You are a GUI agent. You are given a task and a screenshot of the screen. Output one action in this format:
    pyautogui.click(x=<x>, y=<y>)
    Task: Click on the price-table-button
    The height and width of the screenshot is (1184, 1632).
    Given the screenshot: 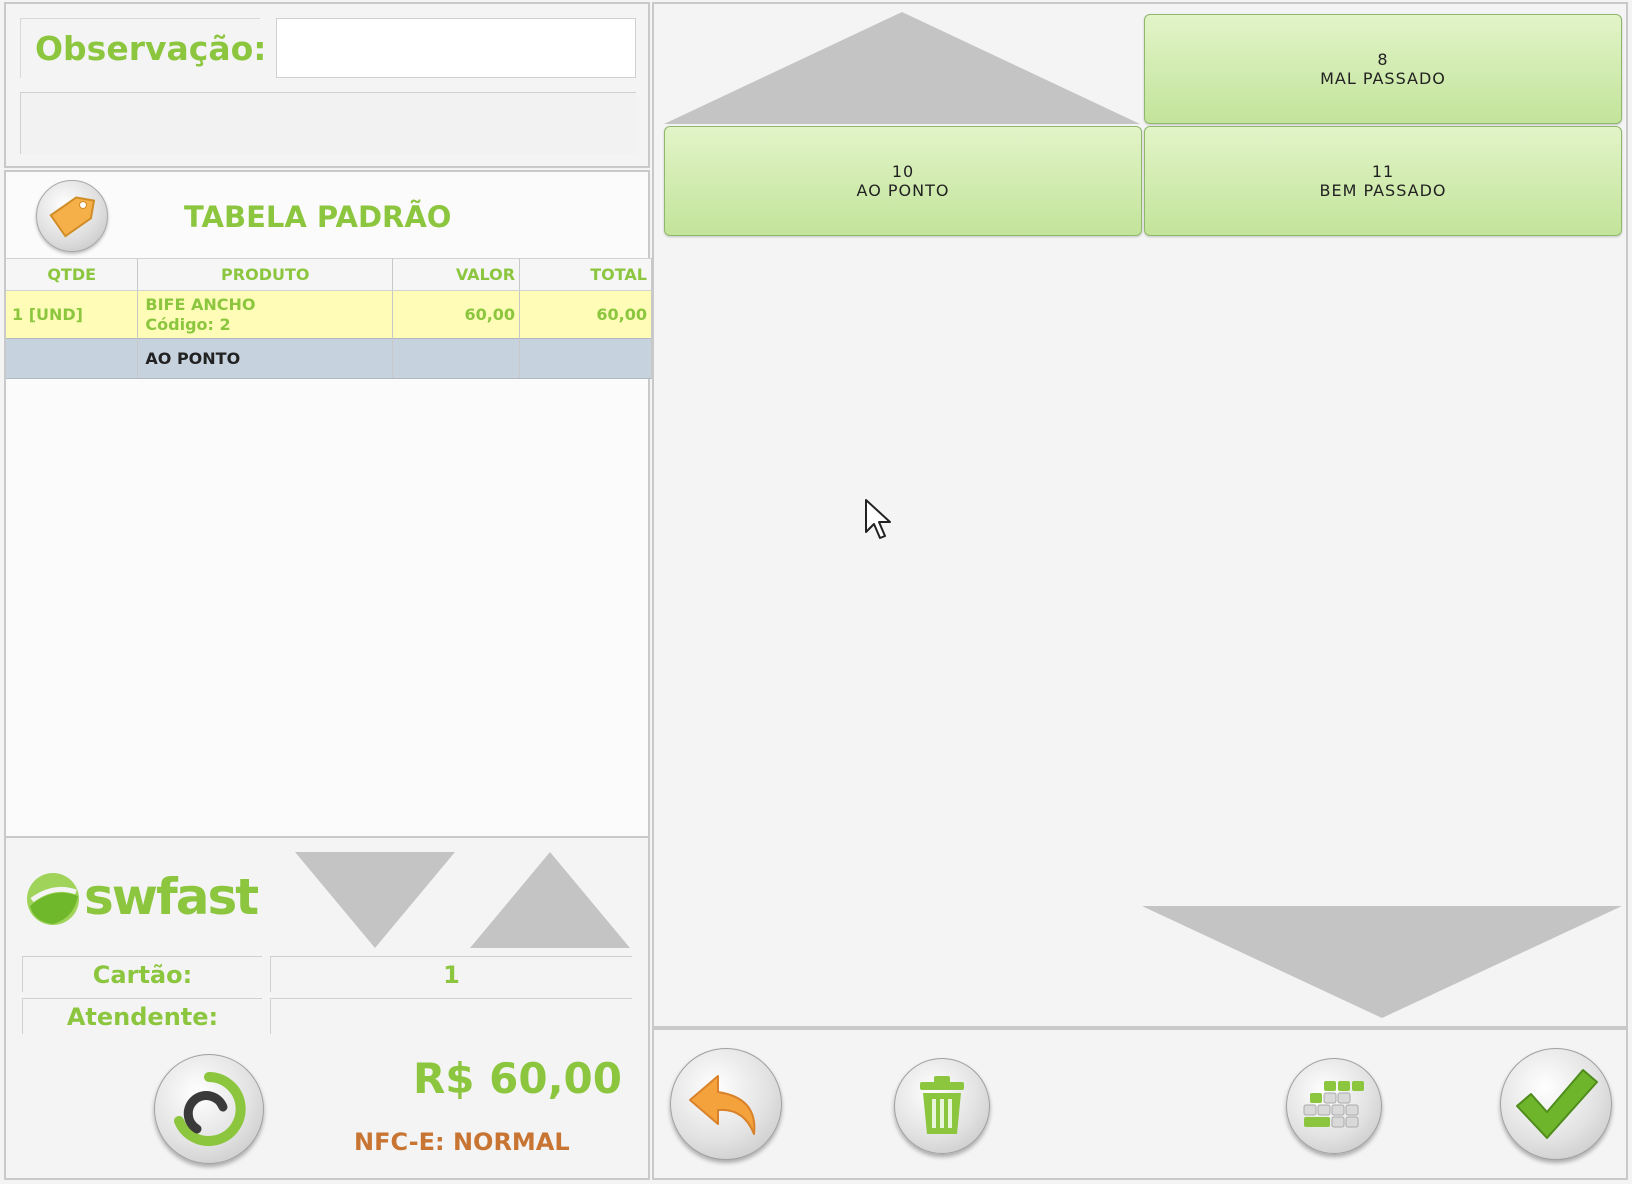 What is the action you would take?
    pyautogui.click(x=72, y=216)
    